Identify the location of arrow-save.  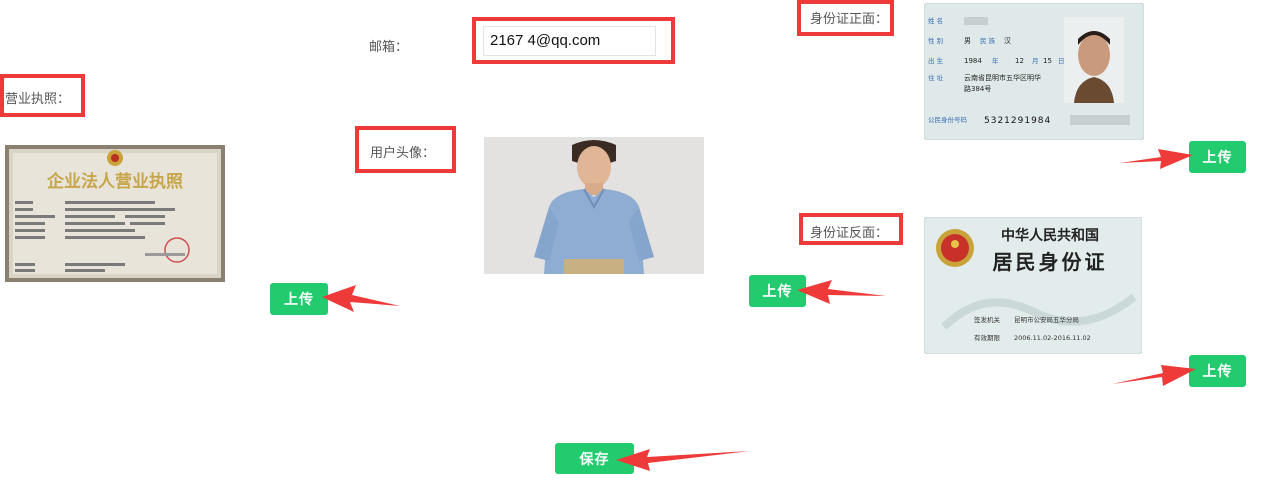
(683, 460).